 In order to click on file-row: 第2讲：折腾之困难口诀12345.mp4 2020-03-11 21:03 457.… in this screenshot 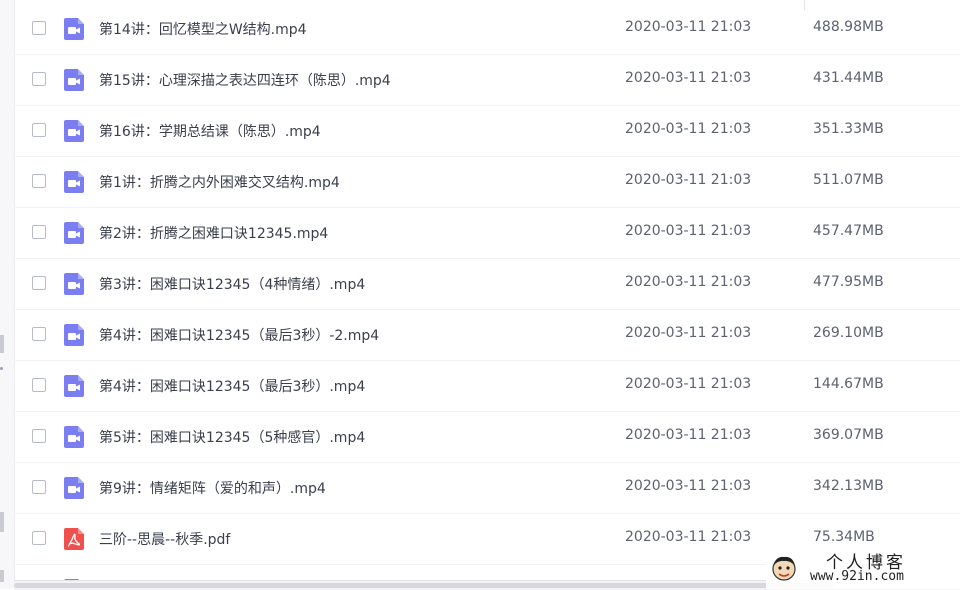, I will do `click(487, 233)`.